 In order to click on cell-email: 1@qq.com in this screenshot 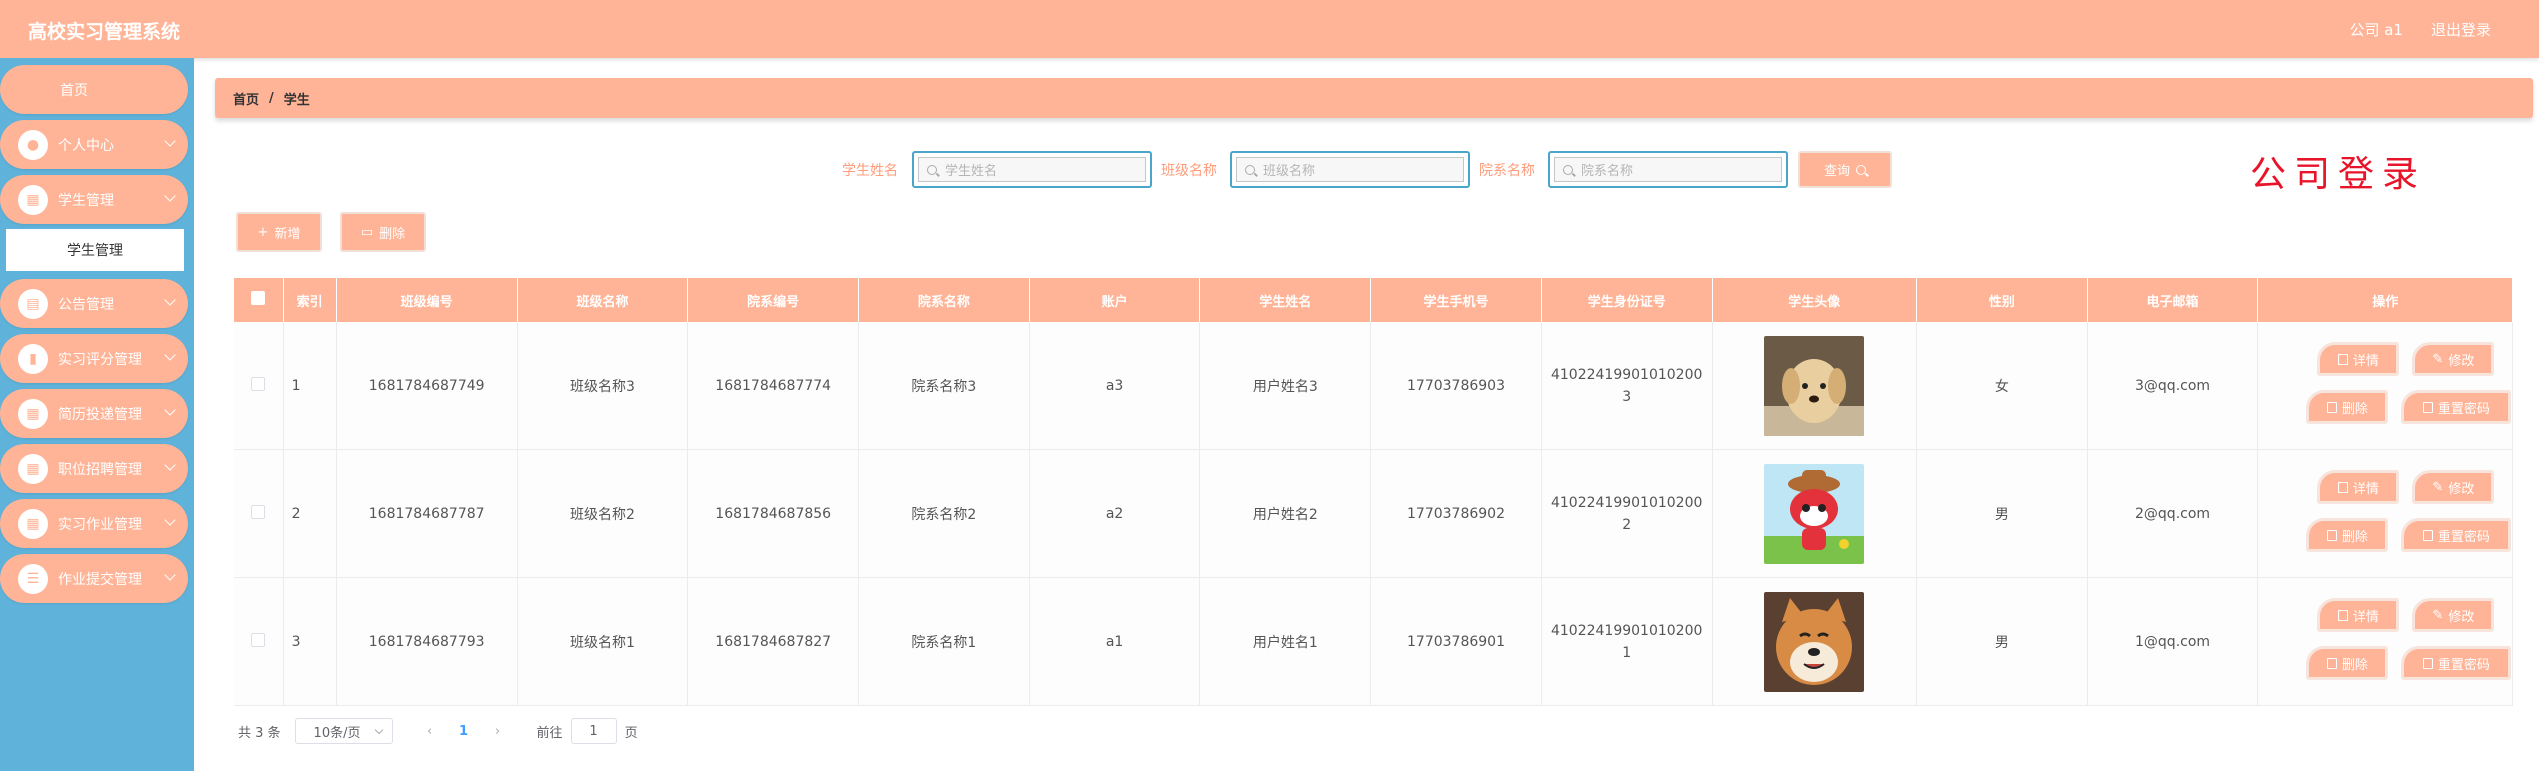, I will do `click(2173, 641)`.